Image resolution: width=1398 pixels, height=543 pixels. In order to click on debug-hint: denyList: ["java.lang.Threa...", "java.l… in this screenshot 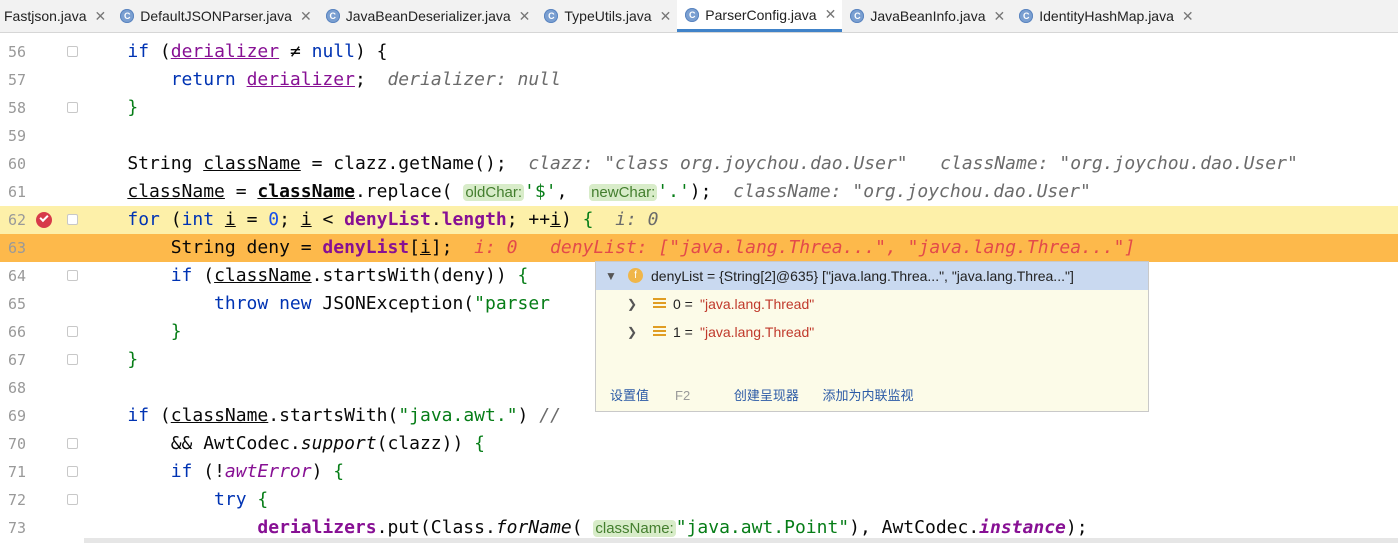, I will do `click(843, 247)`.